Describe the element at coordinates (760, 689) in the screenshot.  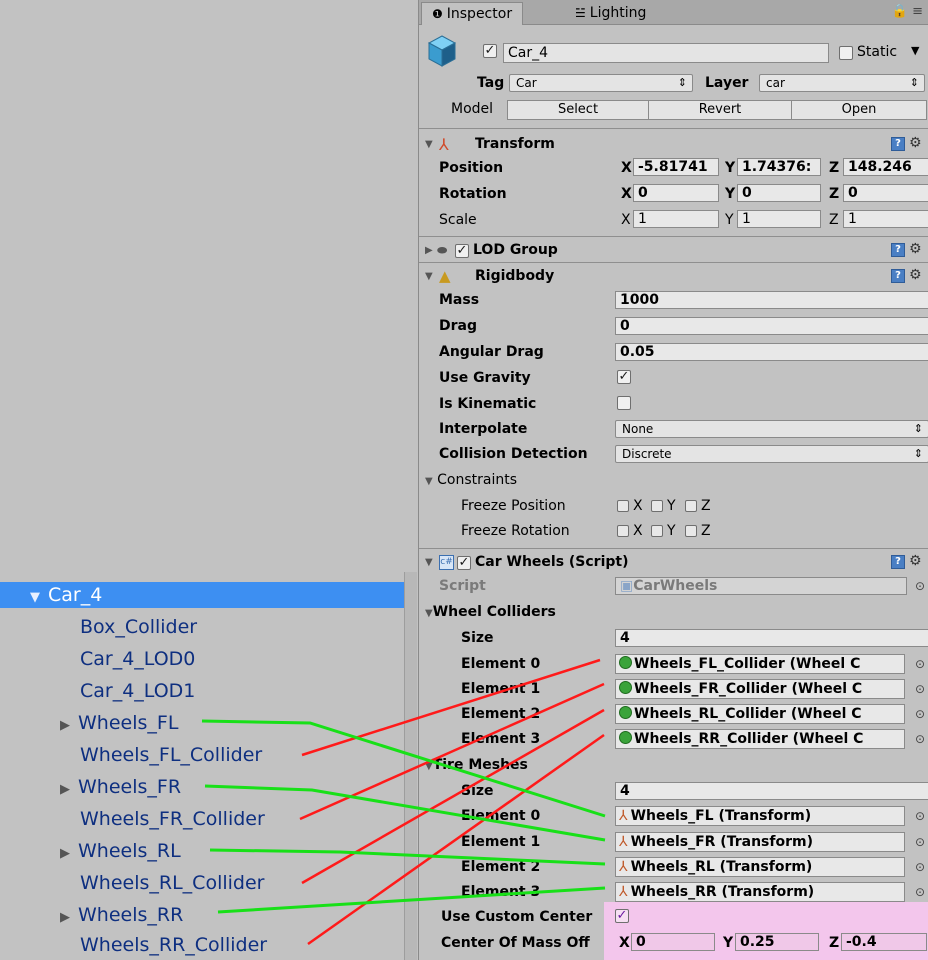
I see `collider-element-1-field: Wheels_FR_Collider (Wheel C` at that location.